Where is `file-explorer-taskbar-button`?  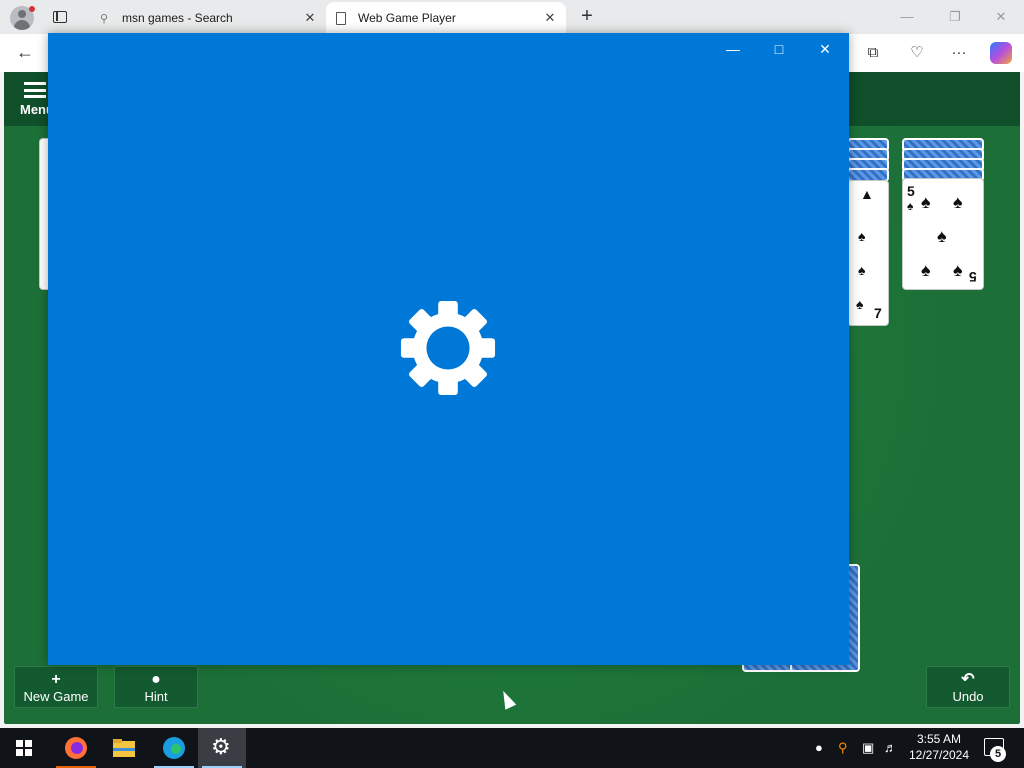
file-explorer-taskbar-button is located at coordinates (124, 748).